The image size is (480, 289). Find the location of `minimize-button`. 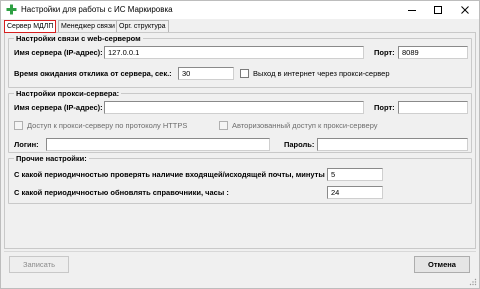

minimize-button is located at coordinates (412, 10).